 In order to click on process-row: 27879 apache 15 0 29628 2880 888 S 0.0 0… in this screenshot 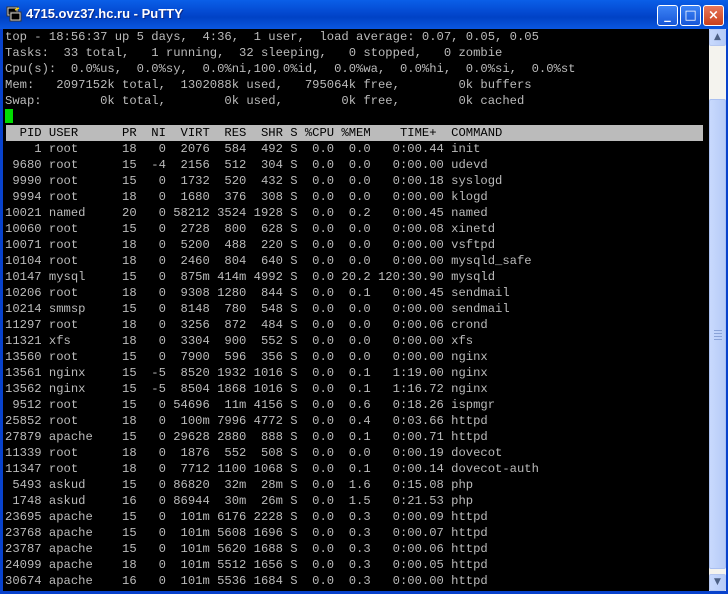, I will do `click(246, 437)`.